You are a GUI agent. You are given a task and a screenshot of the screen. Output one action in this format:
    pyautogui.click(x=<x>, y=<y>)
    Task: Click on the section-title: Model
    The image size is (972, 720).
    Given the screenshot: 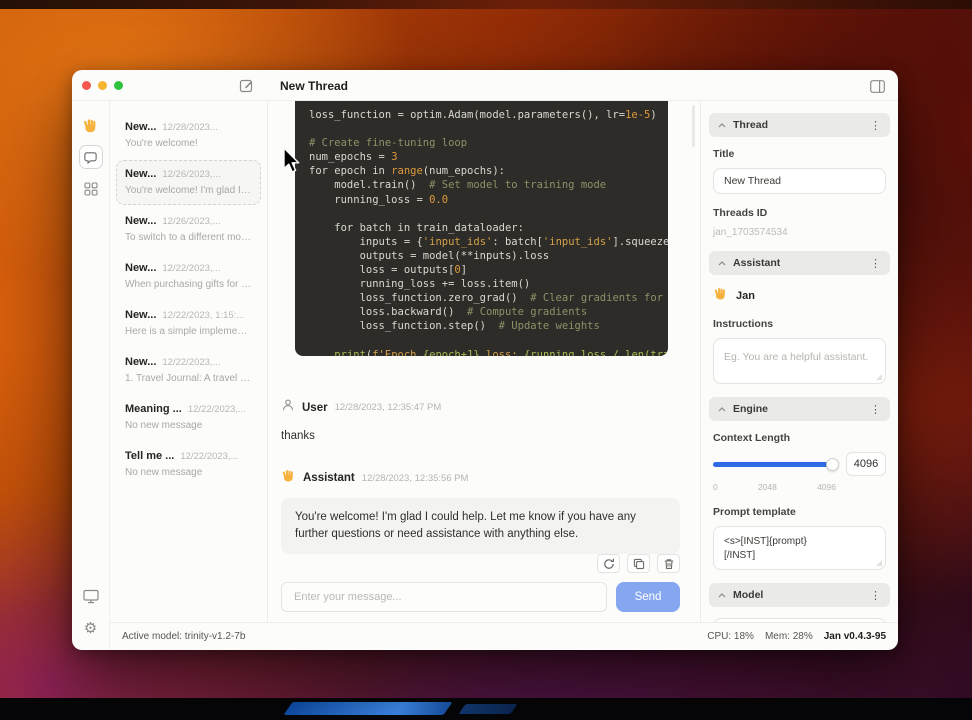 What is the action you would take?
    pyautogui.click(x=748, y=595)
    